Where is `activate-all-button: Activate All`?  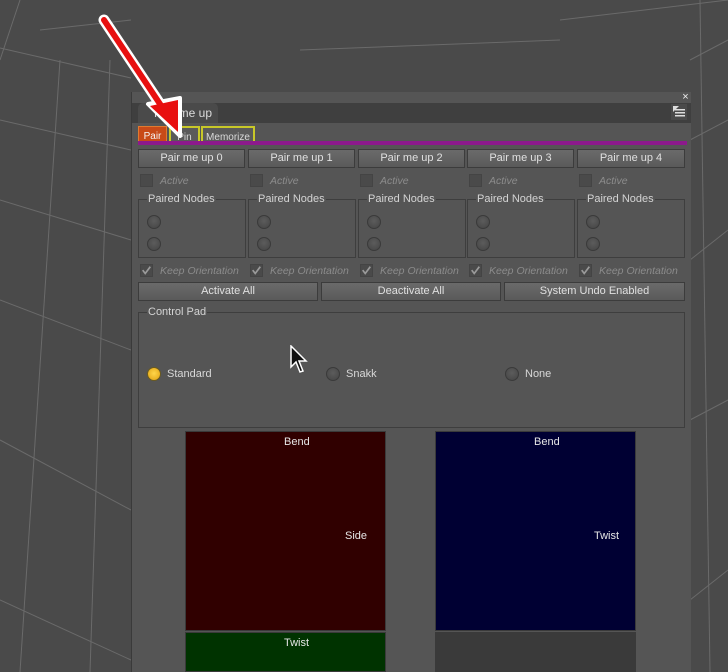 activate-all-button: Activate All is located at coordinates (228, 291).